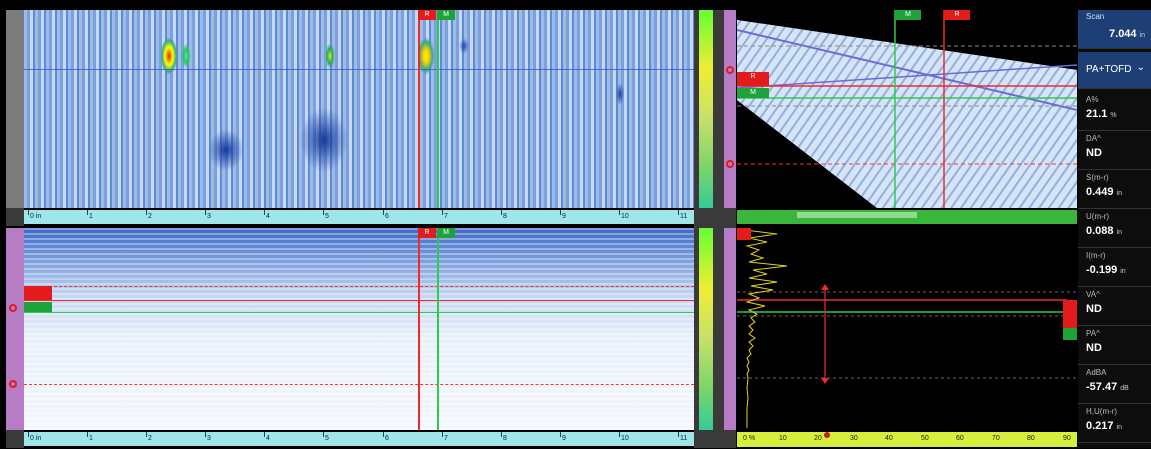 The width and height of the screenshot is (1151, 449). What do you see at coordinates (766, 328) in the screenshot?
I see `ascan-waveform` at bounding box center [766, 328].